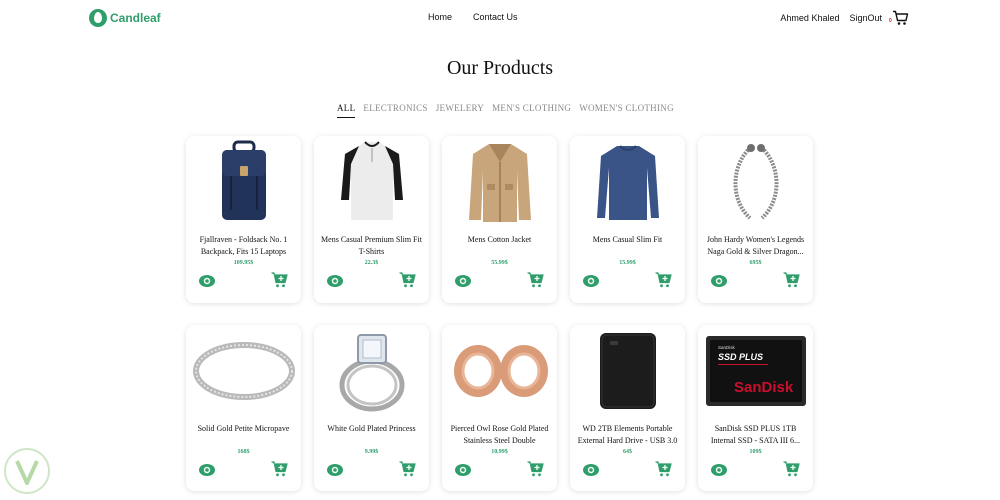  I want to click on product-card: Mens Cotton Jacket 55.99$, so click(499, 219).